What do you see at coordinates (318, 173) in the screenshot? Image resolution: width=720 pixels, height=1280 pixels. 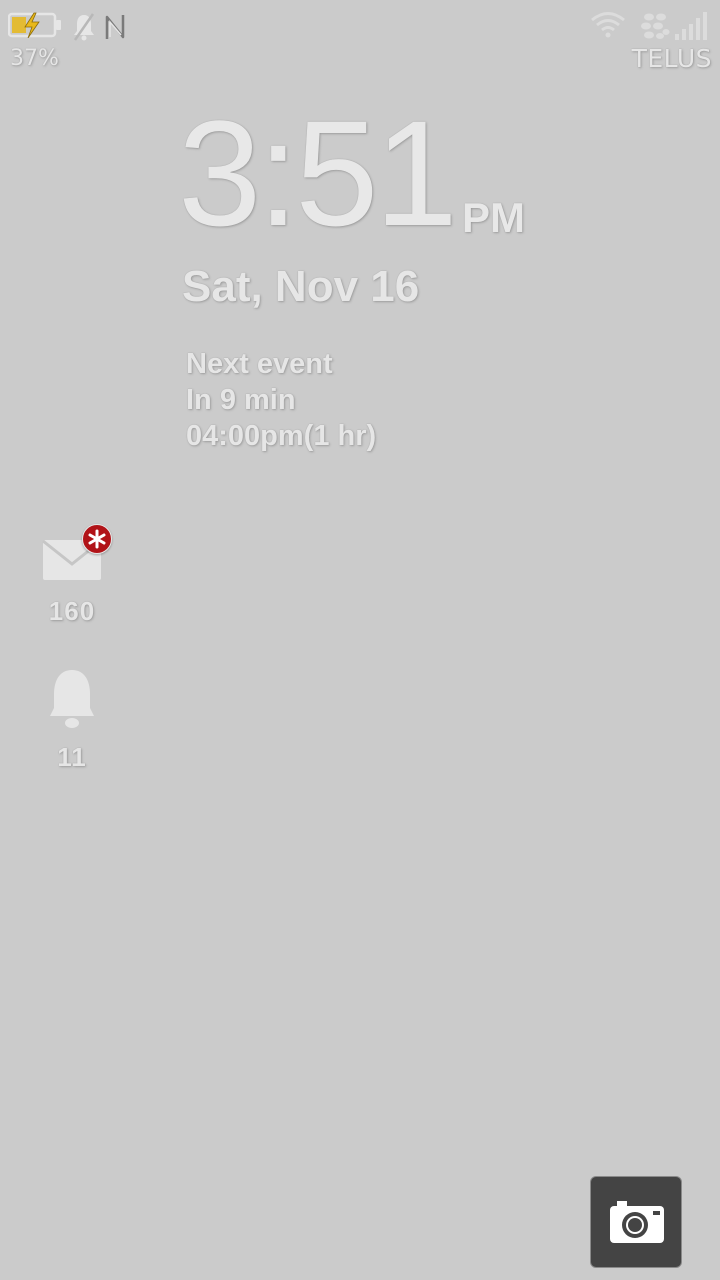 I see `clock-time: 3:51` at bounding box center [318, 173].